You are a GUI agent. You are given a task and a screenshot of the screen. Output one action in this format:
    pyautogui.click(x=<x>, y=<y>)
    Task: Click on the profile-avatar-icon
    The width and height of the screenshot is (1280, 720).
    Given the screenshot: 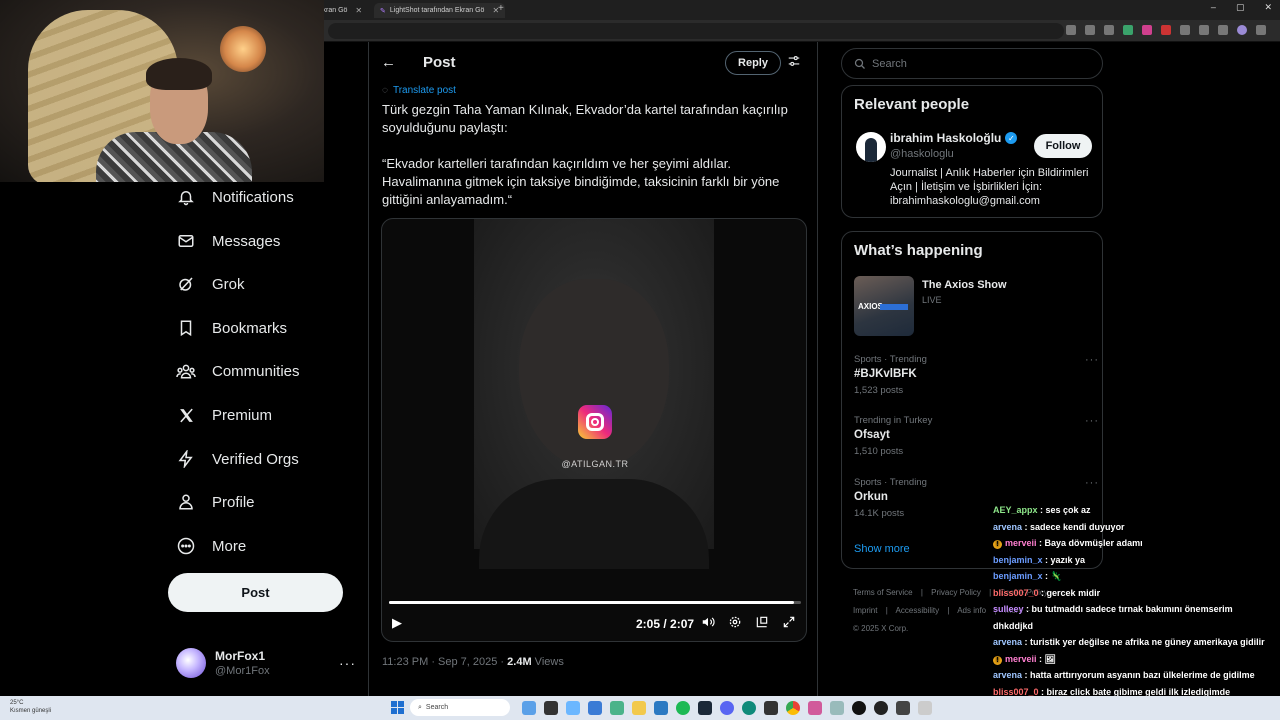 What is the action you would take?
    pyautogui.click(x=1242, y=30)
    